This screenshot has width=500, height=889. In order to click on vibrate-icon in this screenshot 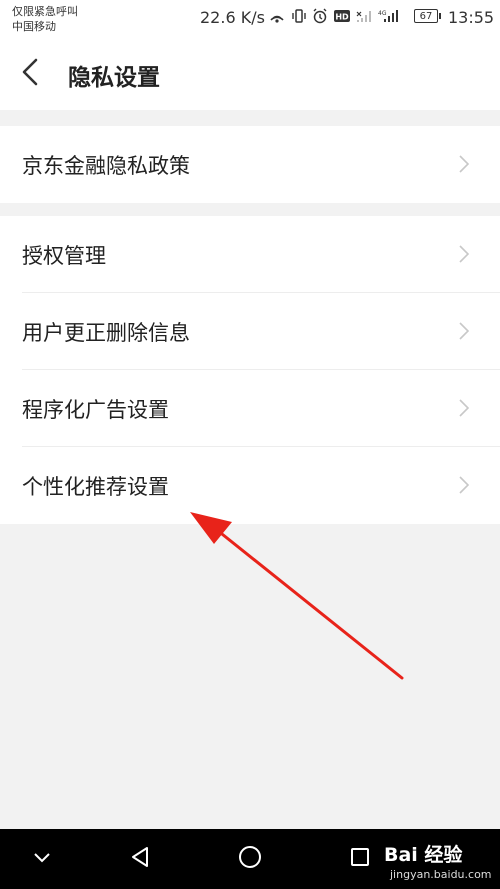, I will do `click(299, 16)`.